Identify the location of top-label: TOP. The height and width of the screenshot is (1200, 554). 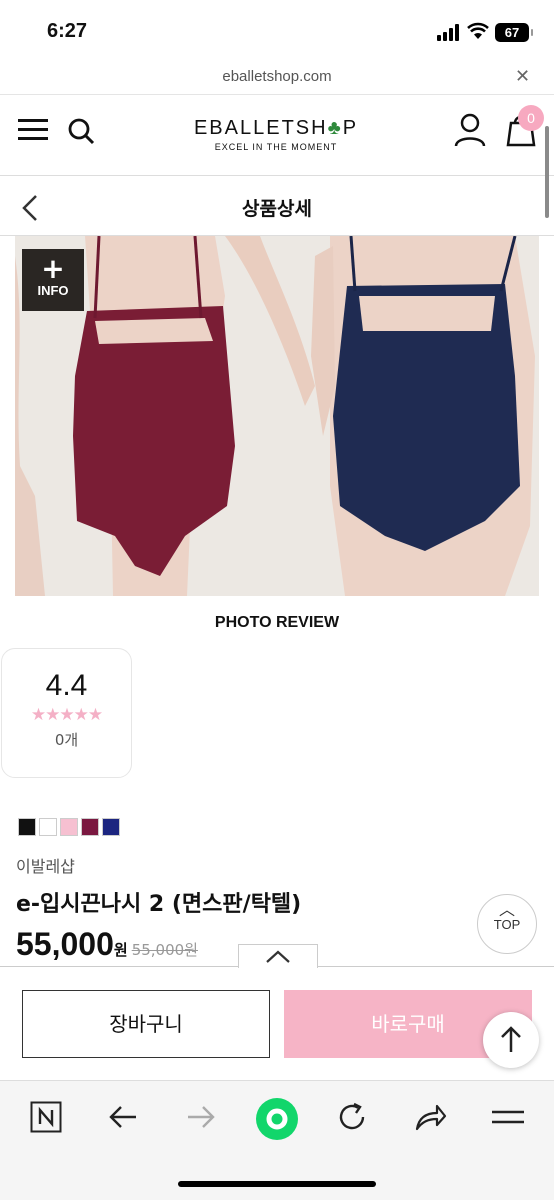
(507, 924).